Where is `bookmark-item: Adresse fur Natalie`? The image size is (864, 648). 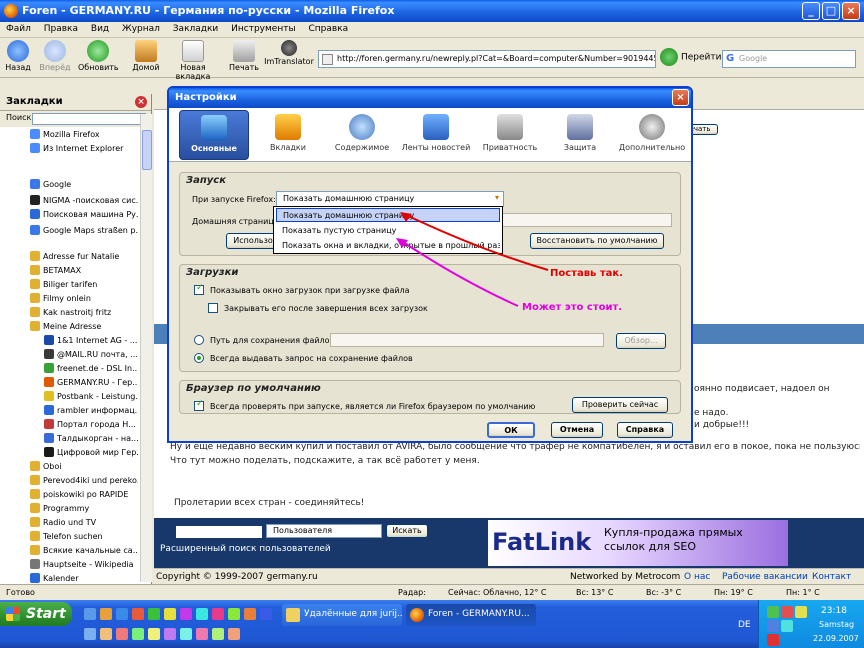
bookmark-item: Adresse fur Natalie is located at coordinates (84, 257).